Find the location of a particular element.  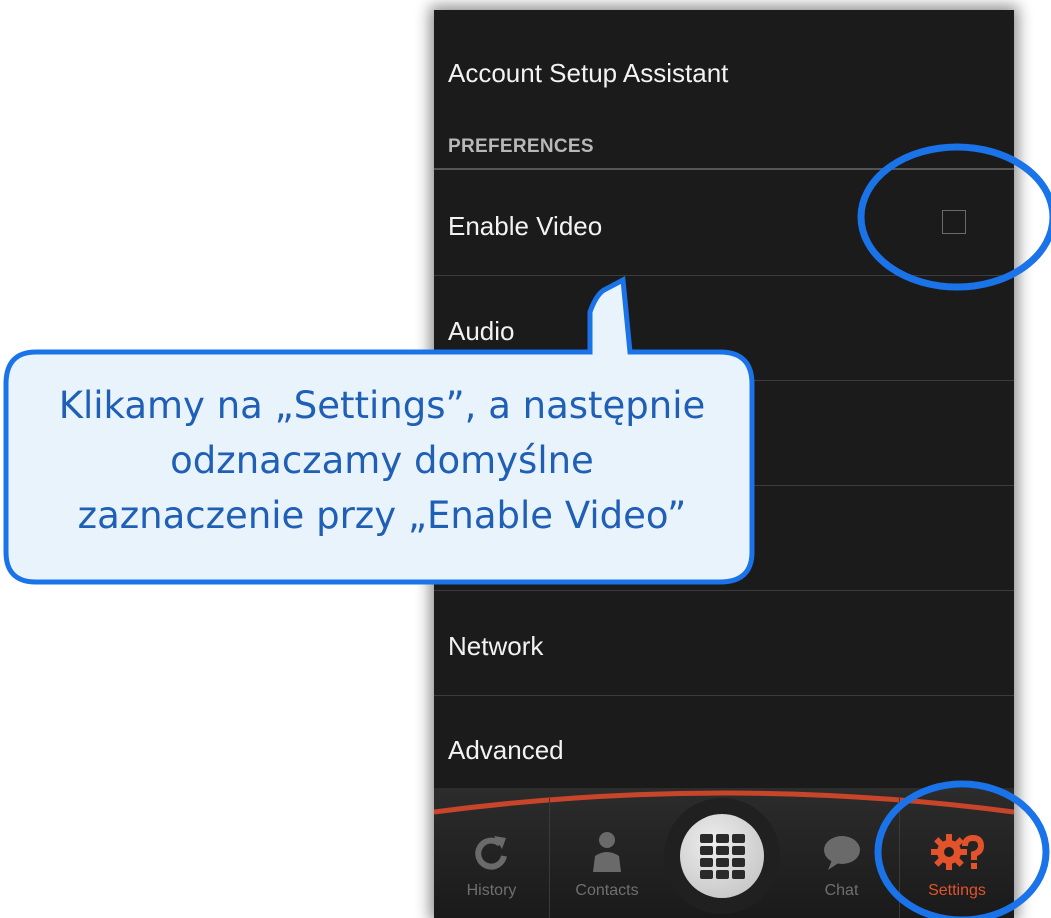

highlight-circle-enable-video is located at coordinates (954, 217).